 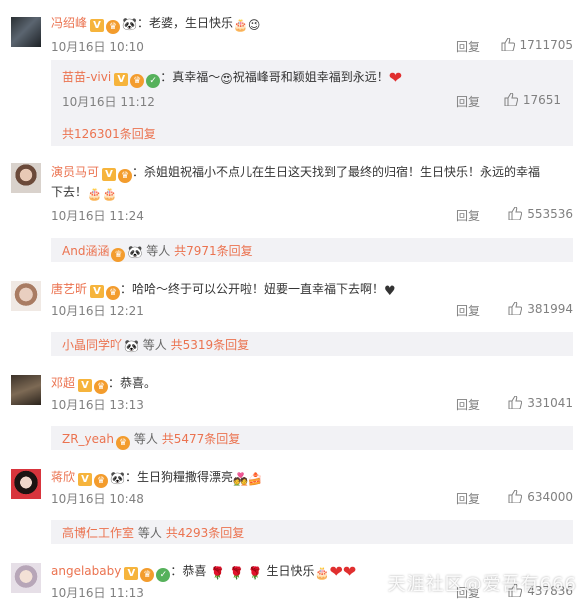 I want to click on sub-reply-time: 10月16日 11:12, so click(x=108, y=102).